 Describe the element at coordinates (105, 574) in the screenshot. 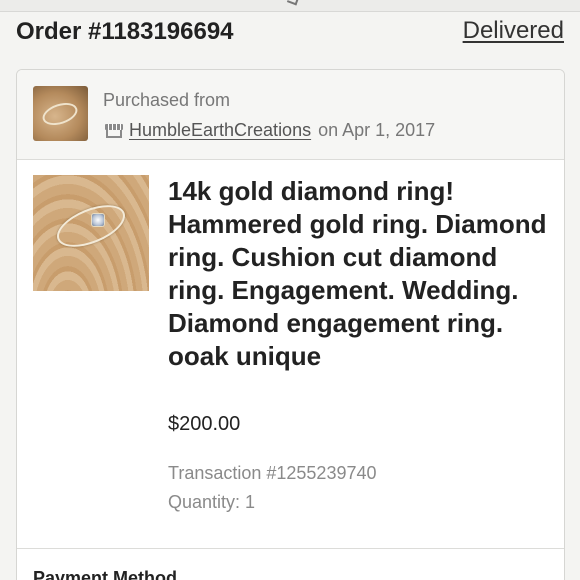

I see `payment-method-heading: Payment Method` at that location.